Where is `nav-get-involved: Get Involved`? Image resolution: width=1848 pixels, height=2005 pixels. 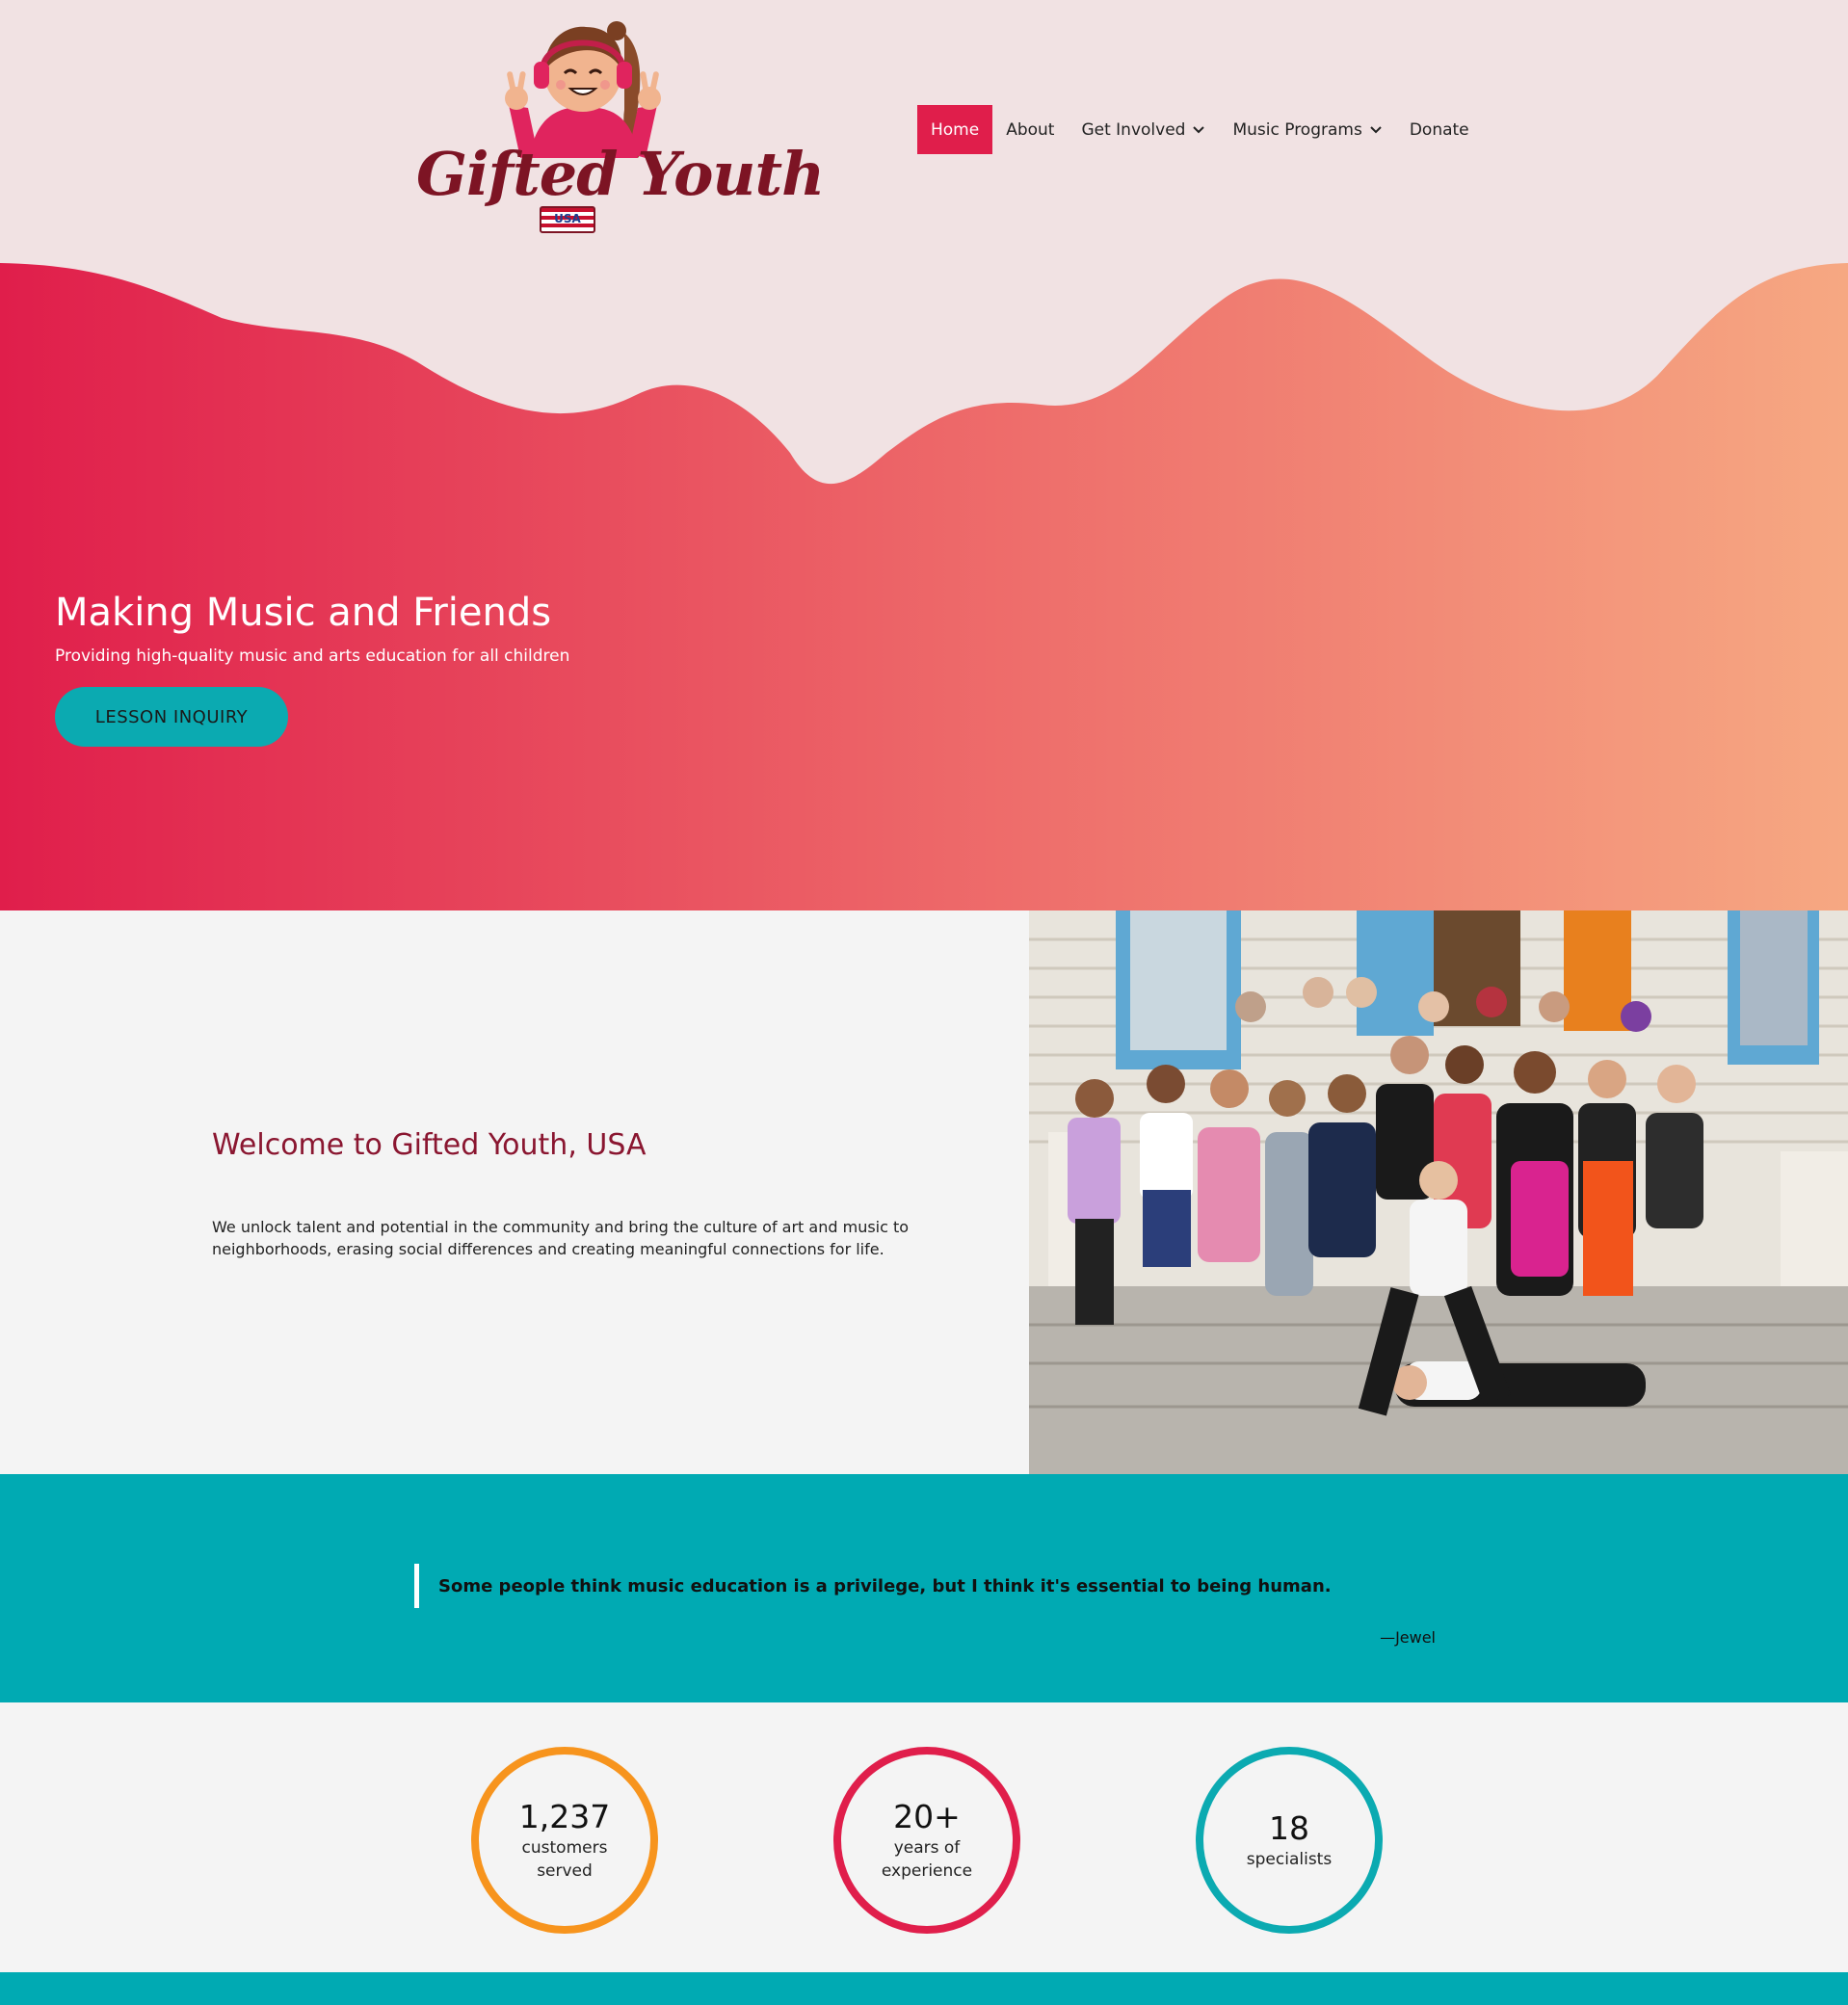 nav-get-involved: Get Involved is located at coordinates (1143, 129).